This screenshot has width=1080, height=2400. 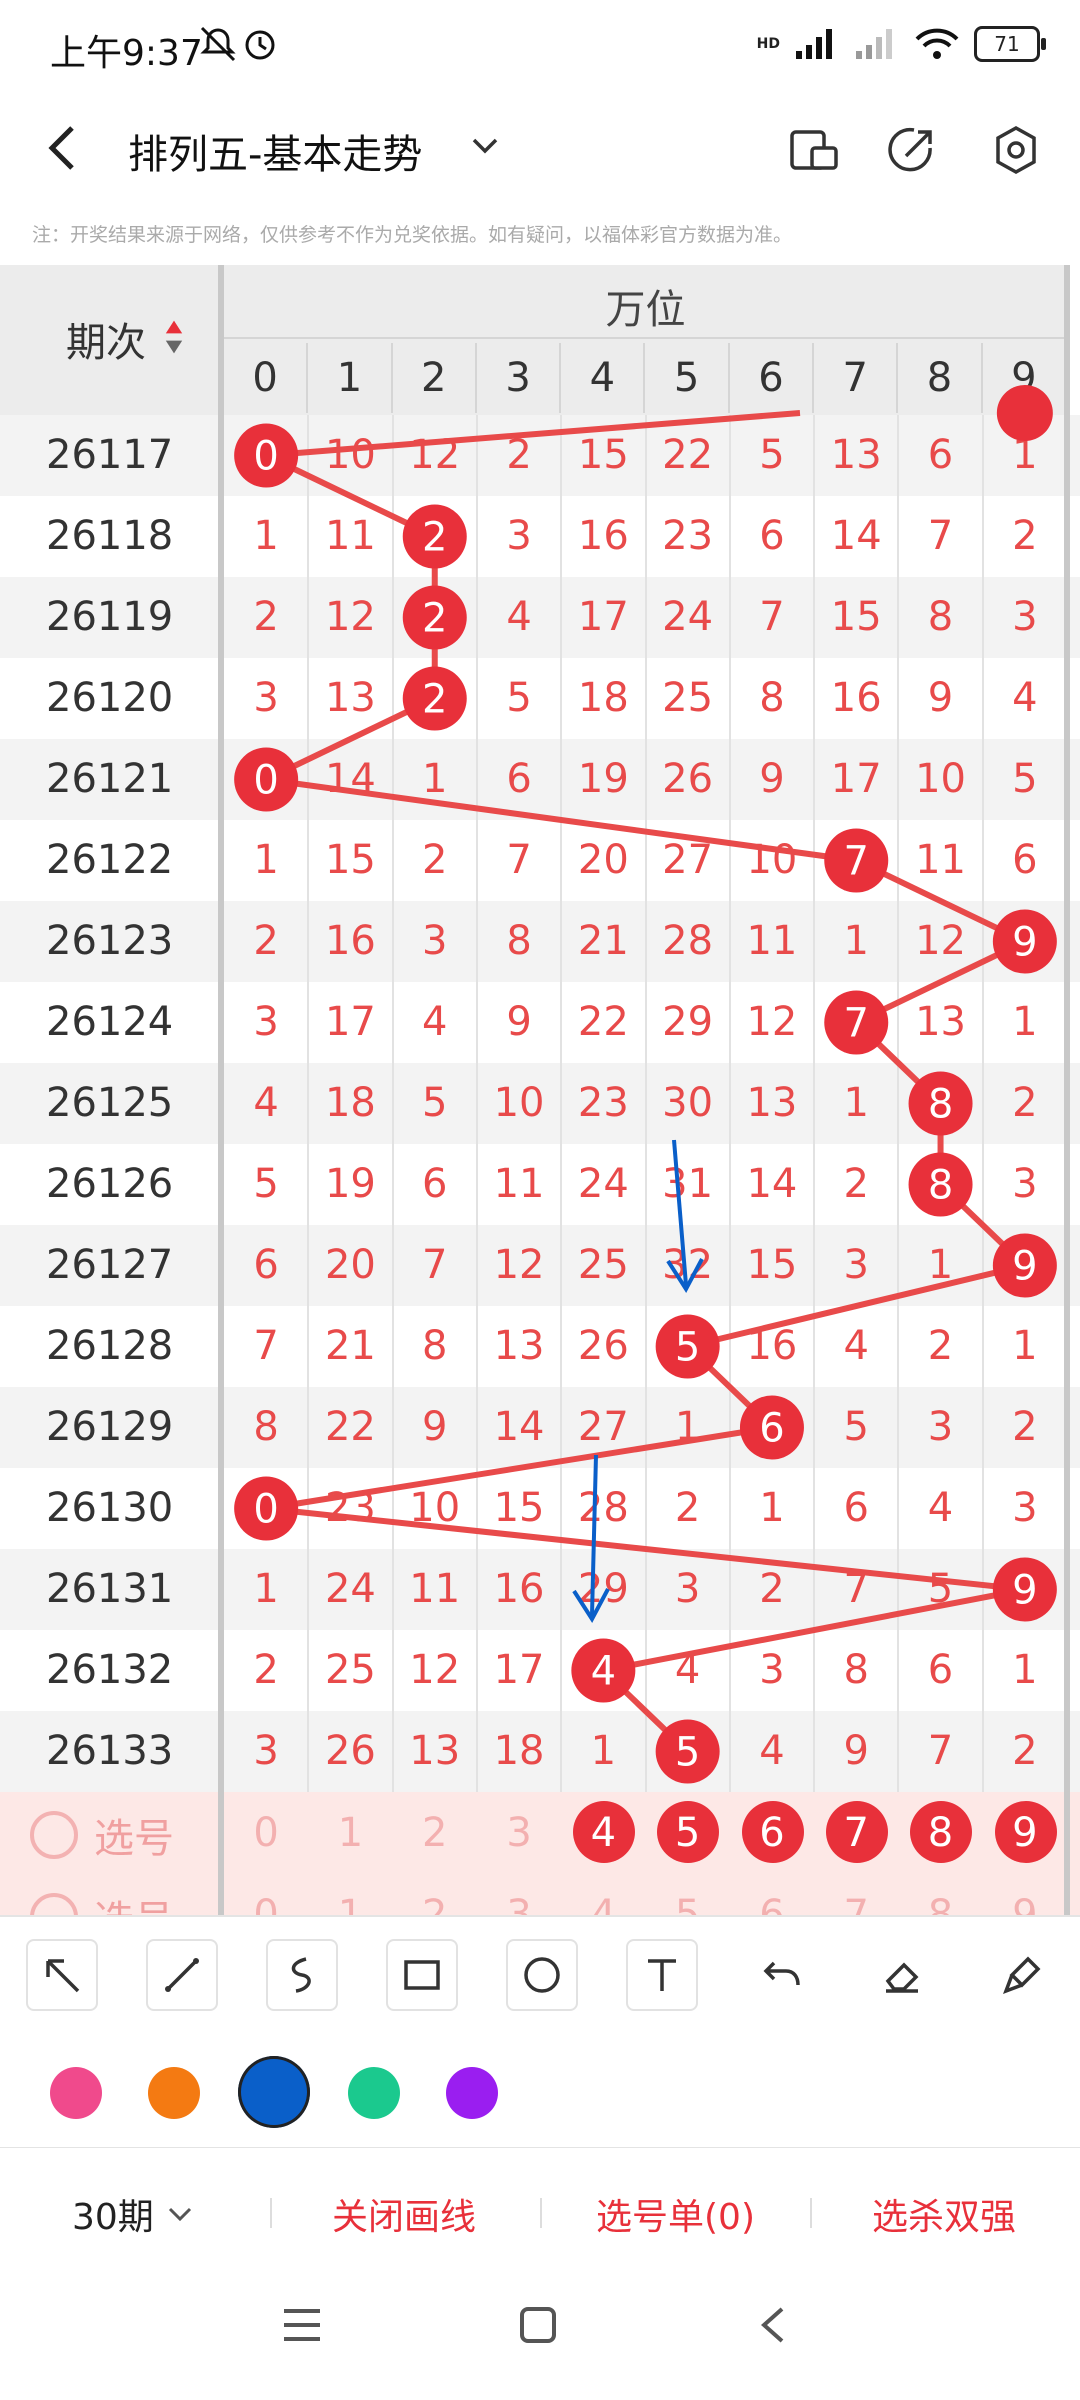 What do you see at coordinates (221, 1090) in the screenshot?
I see `period-column-divider` at bounding box center [221, 1090].